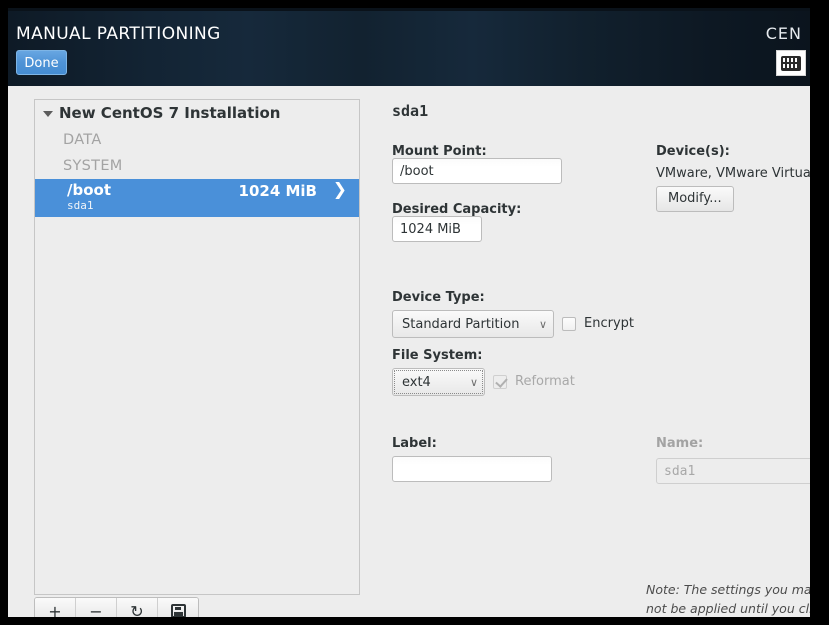  I want to click on checkbox-checked-icon, so click(500, 381).